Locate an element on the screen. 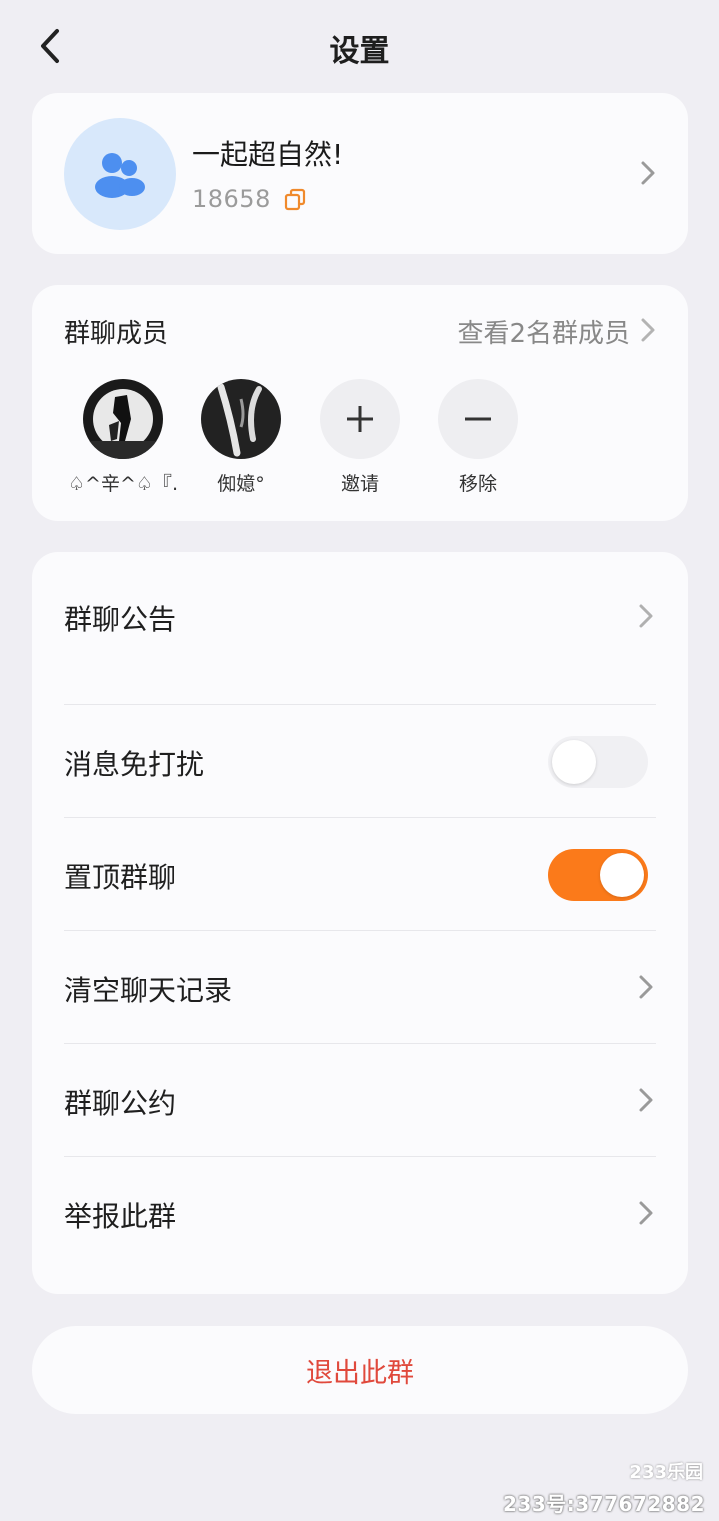  member-item: 倁嬑° is located at coordinates (241, 437).